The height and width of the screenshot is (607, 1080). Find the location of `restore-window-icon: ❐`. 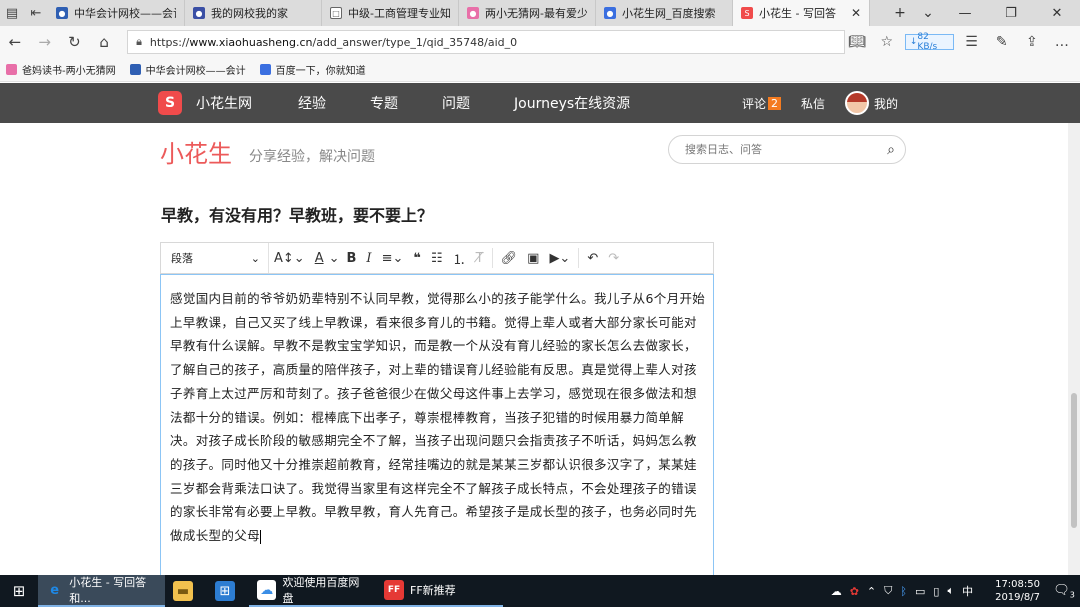

restore-window-icon: ❐ is located at coordinates (1011, 13).